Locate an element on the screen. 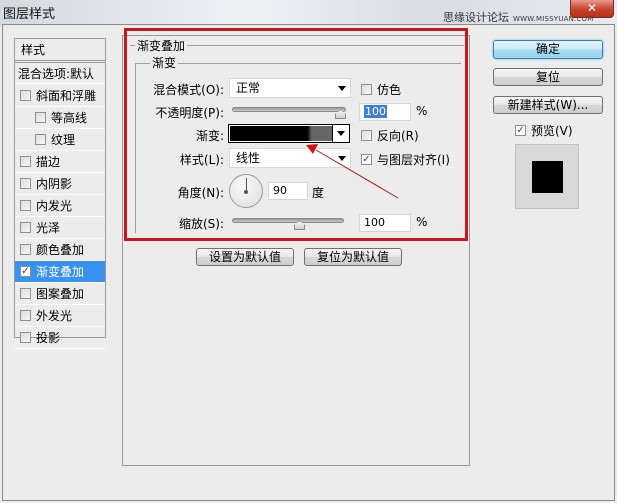 The height and width of the screenshot is (503, 617). style-list-item: 内阴影 is located at coordinates (60, 184).